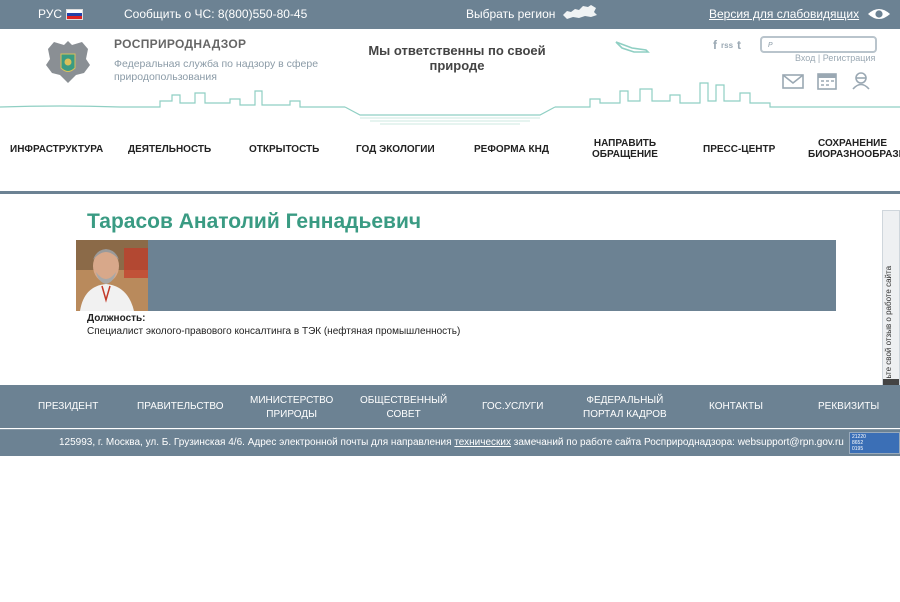  What do you see at coordinates (625, 408) in the screenshot?
I see `footer-link-personnel-portal: ФЕДЕРАЛЬНЫЙ ПОРТАЛ КАДРОВ` at bounding box center [625, 408].